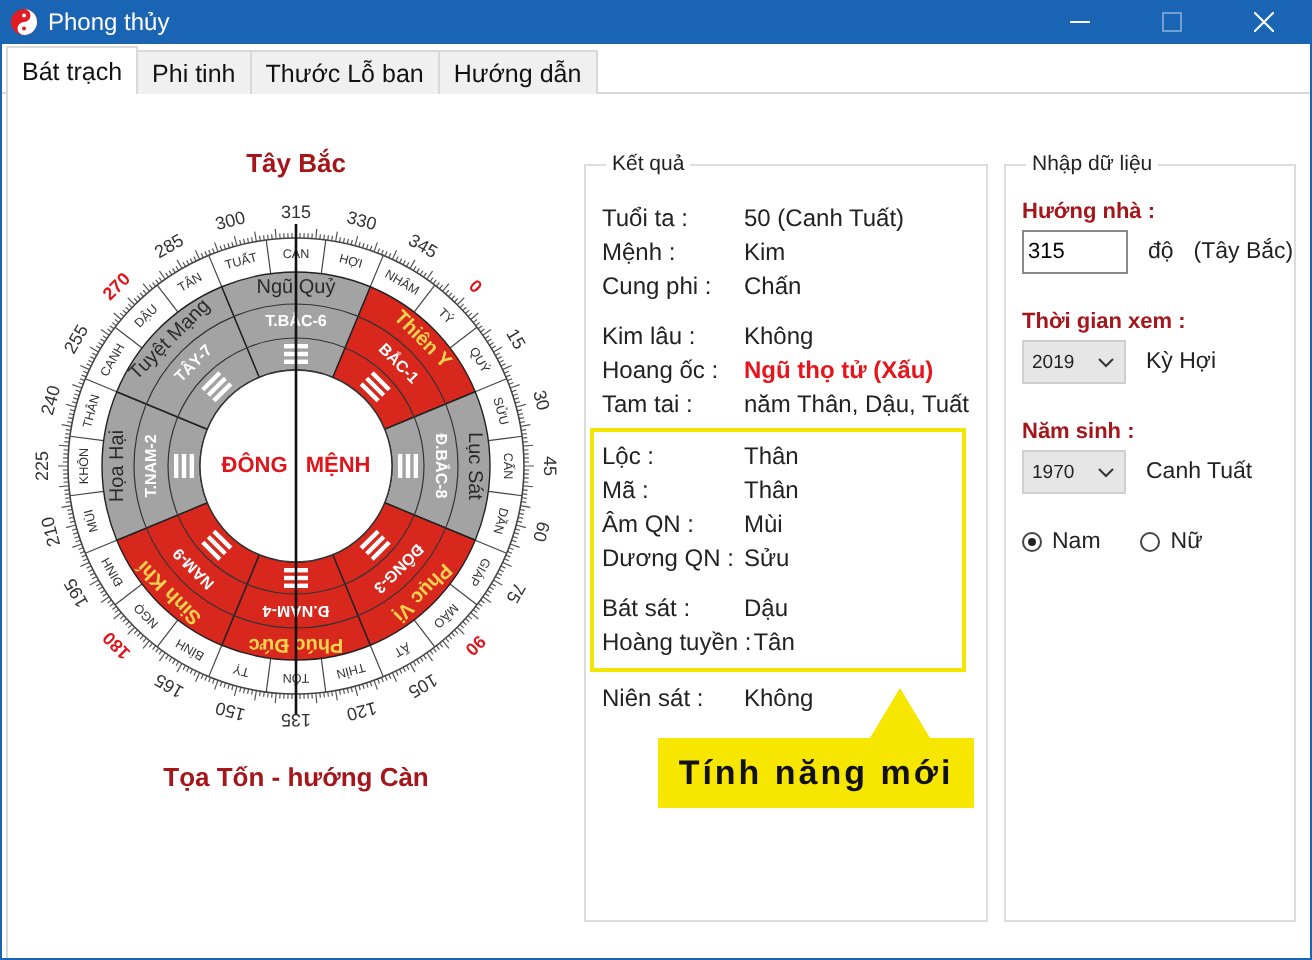  Describe the element at coordinates (169, 686) in the screenshot. I see `degree-label: 165` at that location.